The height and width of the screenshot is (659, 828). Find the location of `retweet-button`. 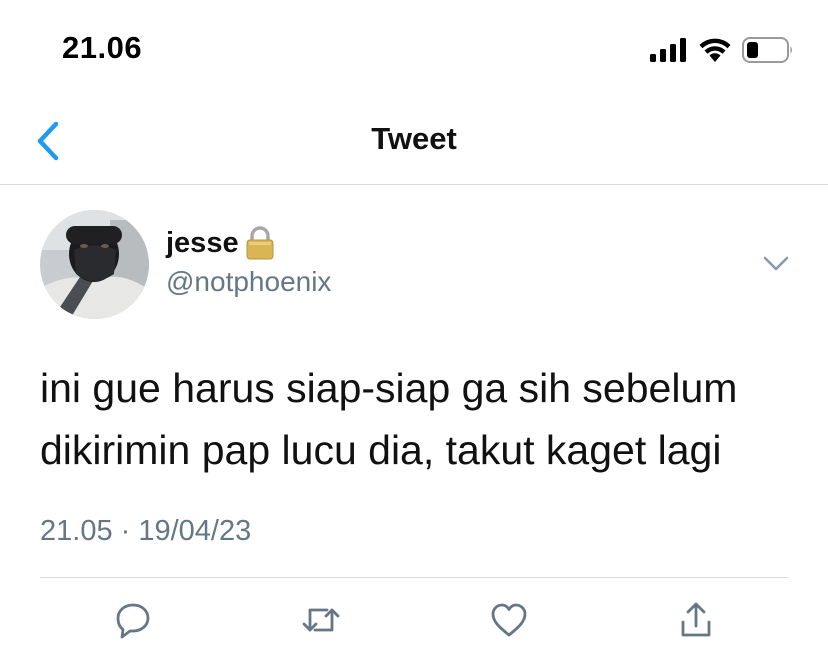

retweet-button is located at coordinates (321, 620).